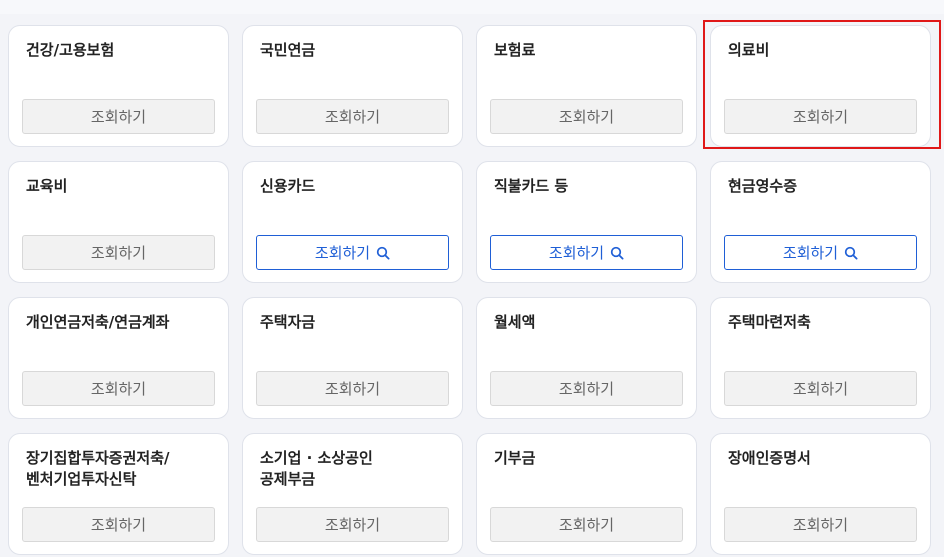  What do you see at coordinates (47, 186) in the screenshot?
I see `card-title: 교육비` at bounding box center [47, 186].